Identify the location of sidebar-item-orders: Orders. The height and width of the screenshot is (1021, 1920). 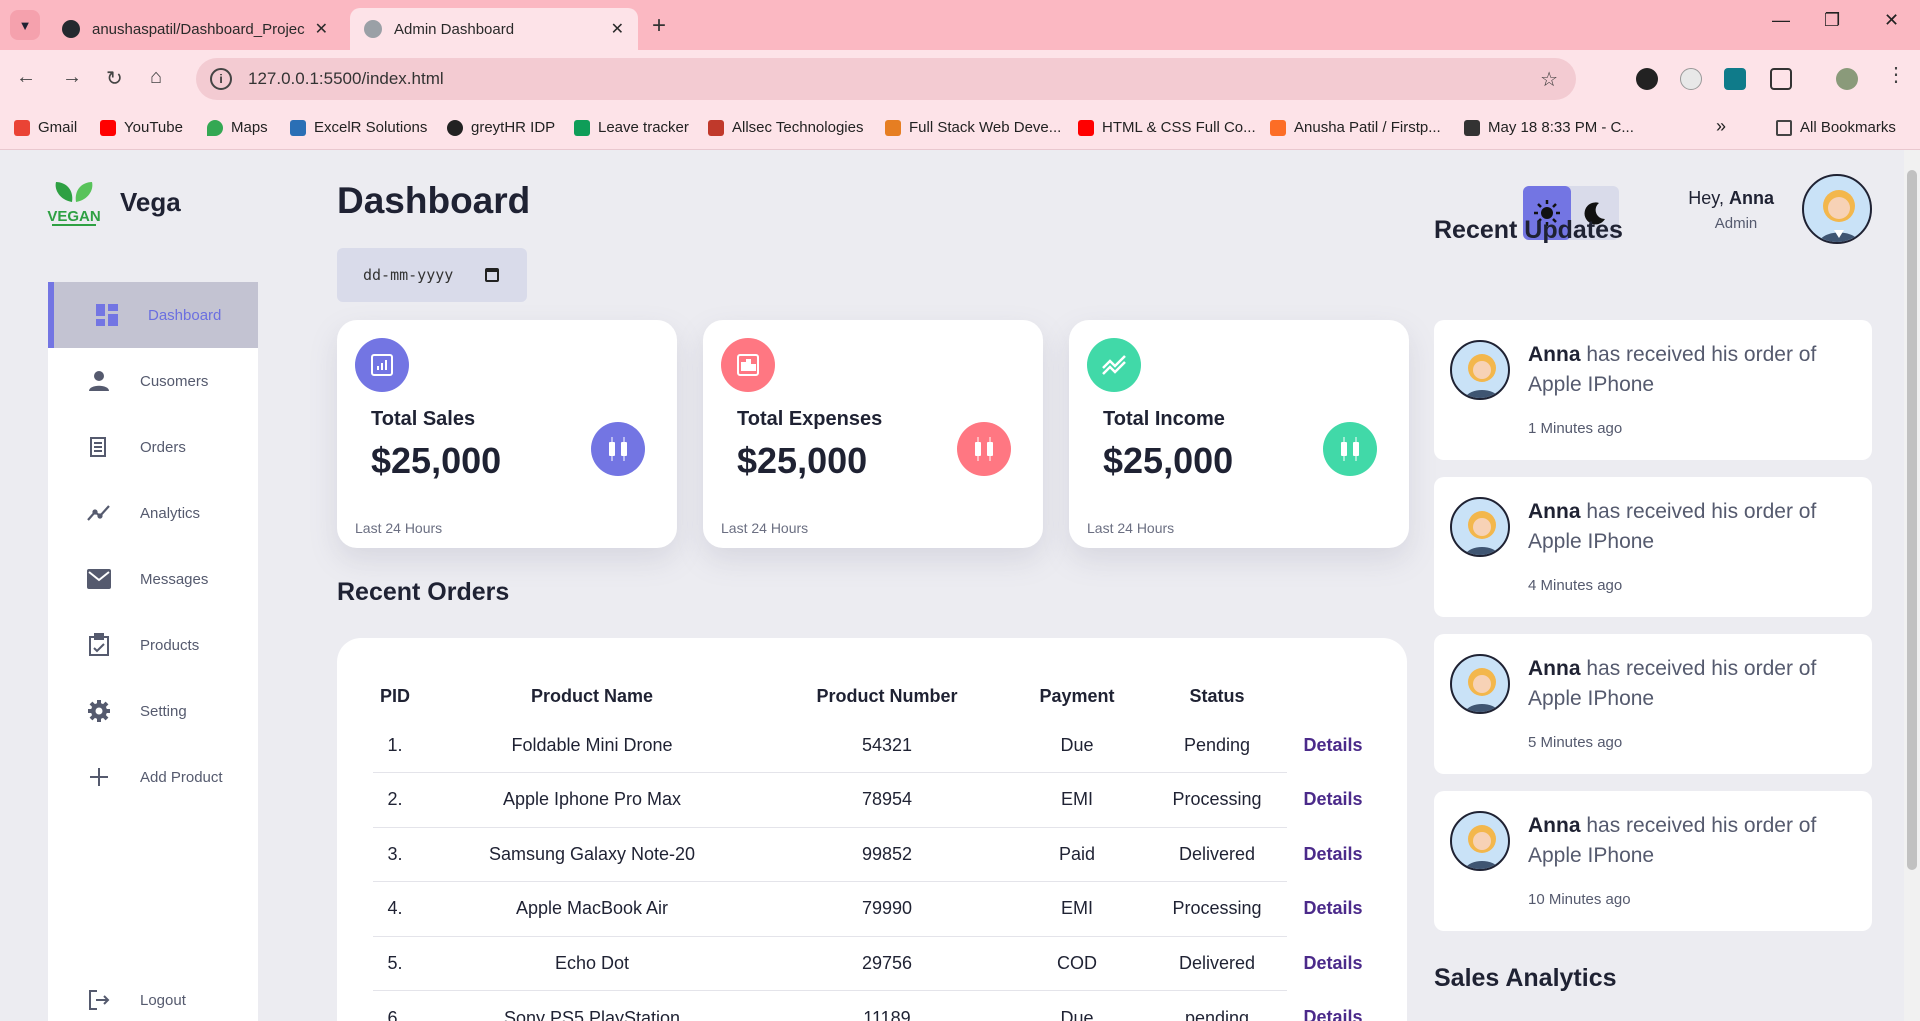
(153, 447).